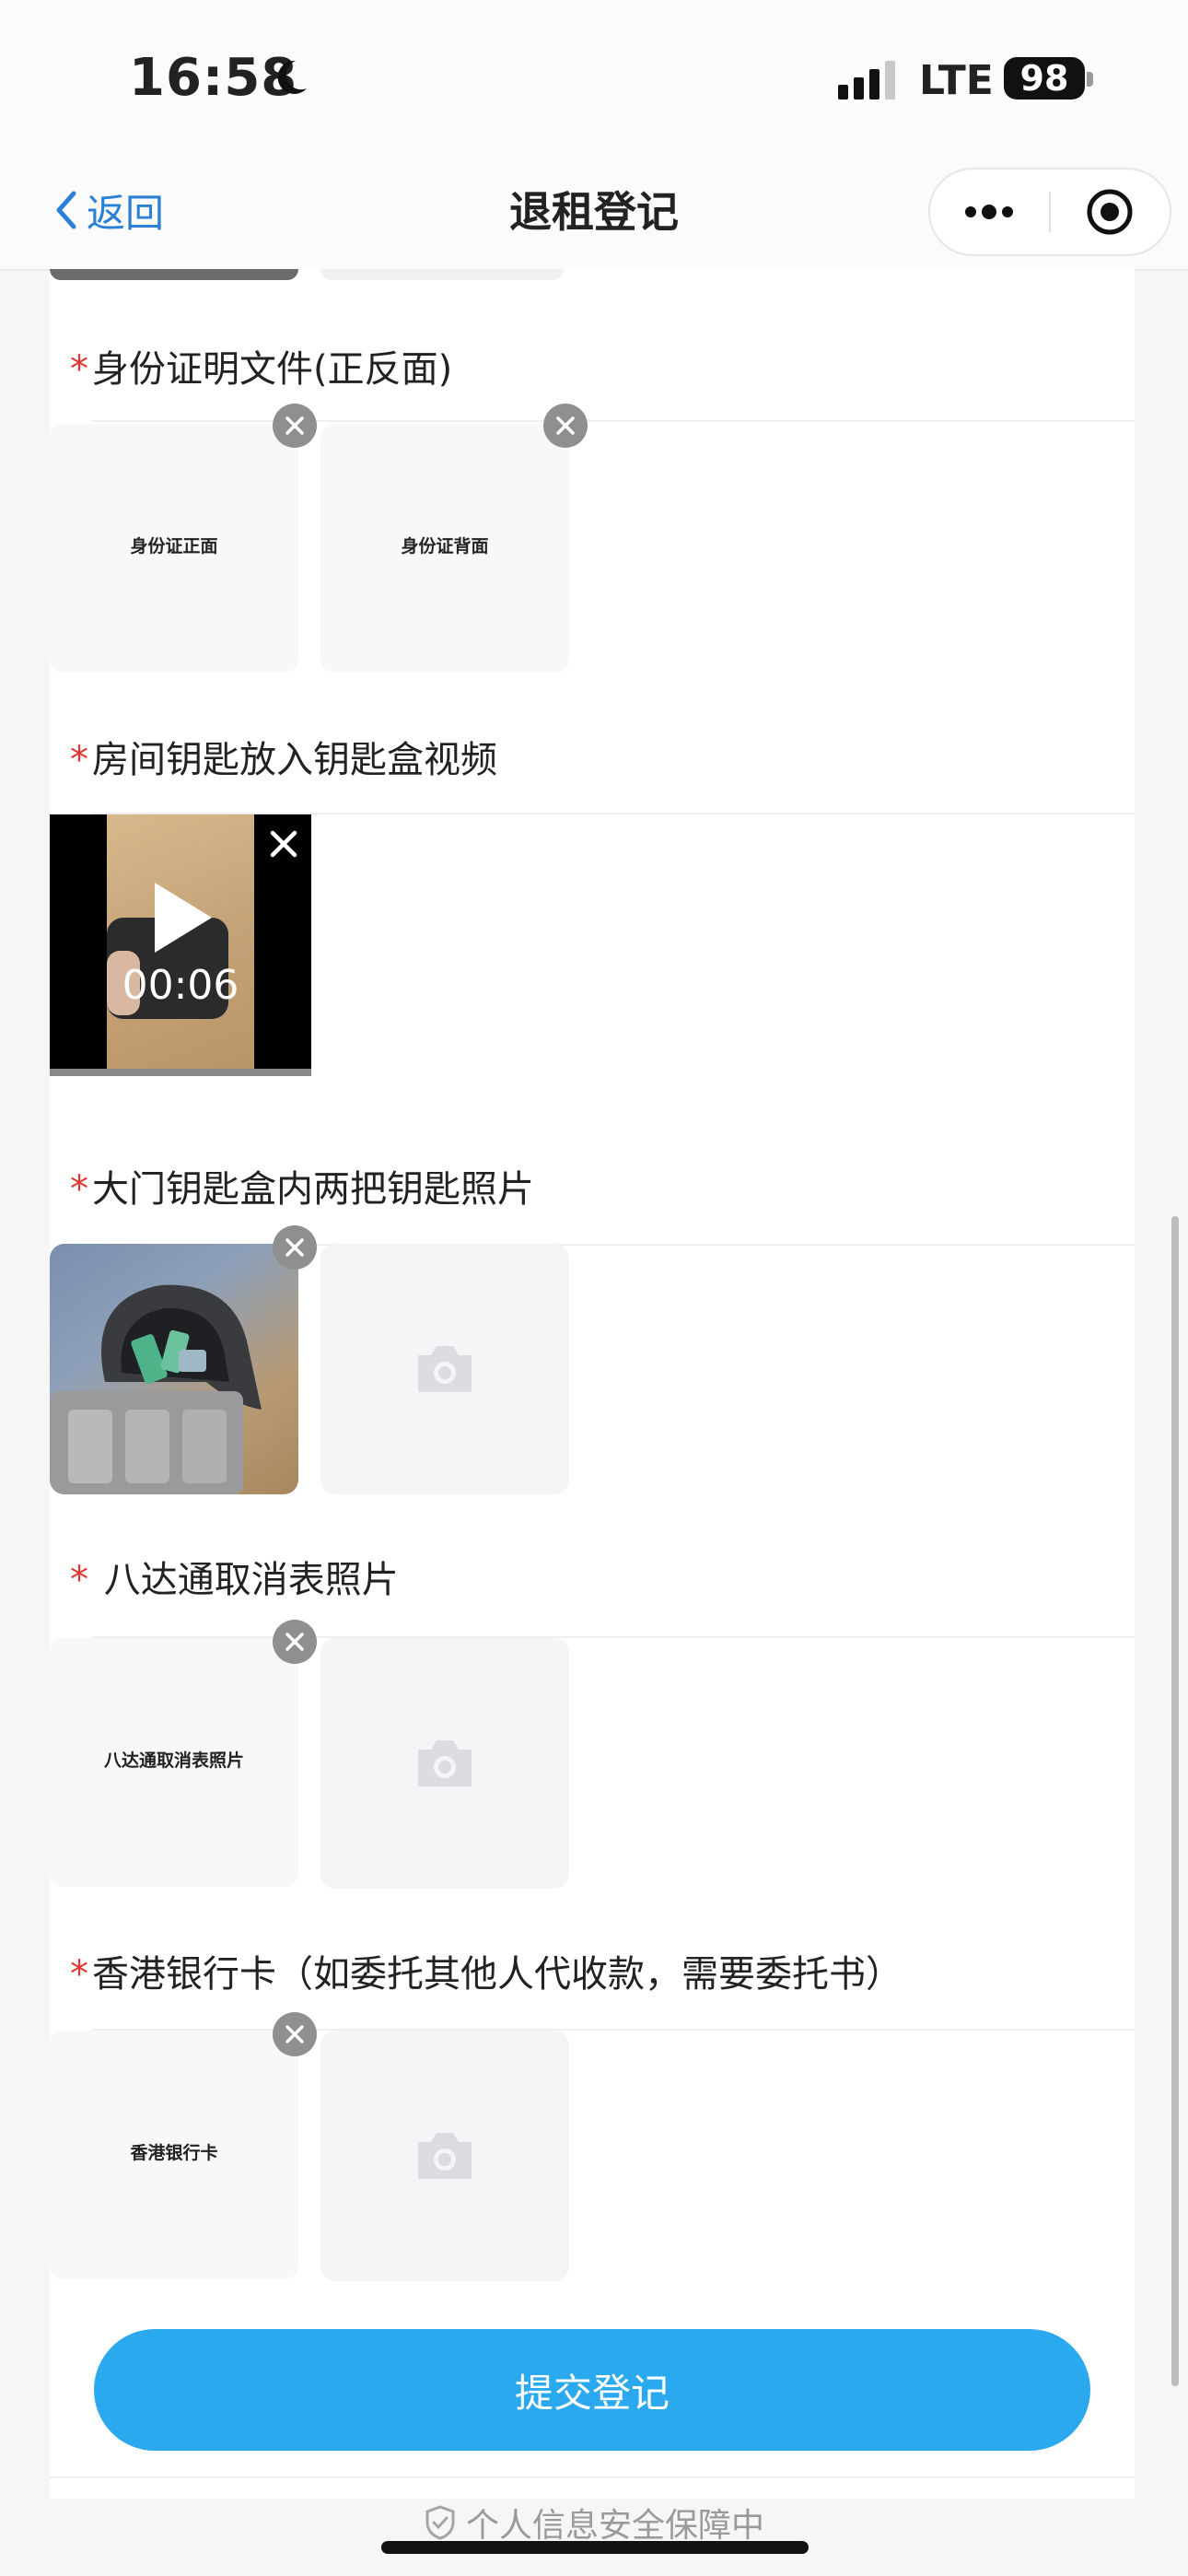  Describe the element at coordinates (292, 77) in the screenshot. I see `moon-icon` at that location.